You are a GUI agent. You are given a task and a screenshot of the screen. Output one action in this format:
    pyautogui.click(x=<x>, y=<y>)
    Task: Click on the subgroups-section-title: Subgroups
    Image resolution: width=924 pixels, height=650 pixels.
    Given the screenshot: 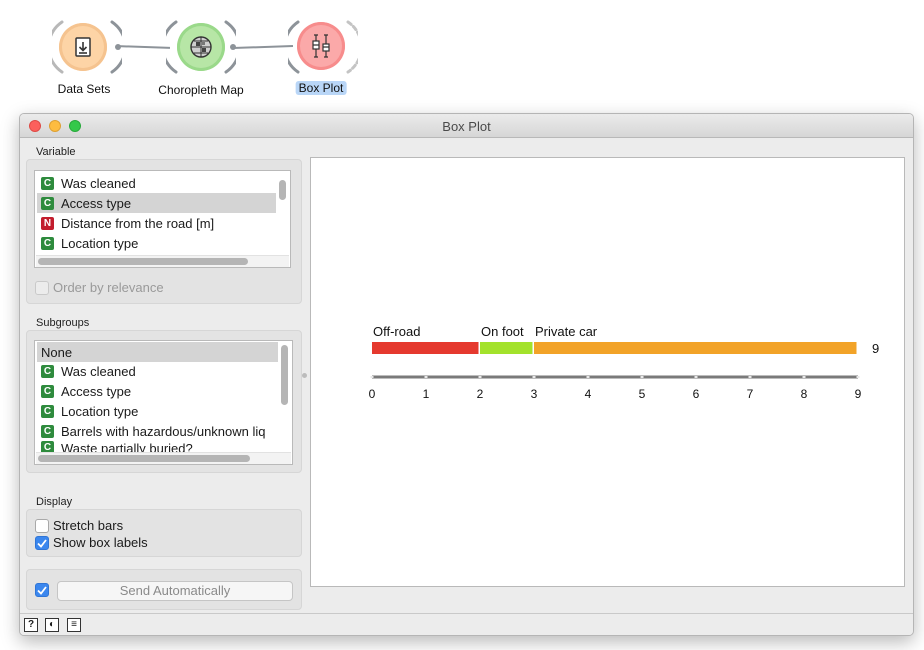 What is the action you would take?
    pyautogui.click(x=63, y=323)
    